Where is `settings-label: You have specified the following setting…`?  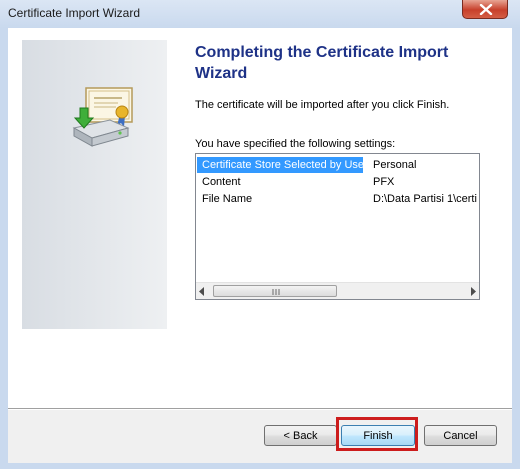
settings-label: You have specified the following setting… is located at coordinates (295, 144).